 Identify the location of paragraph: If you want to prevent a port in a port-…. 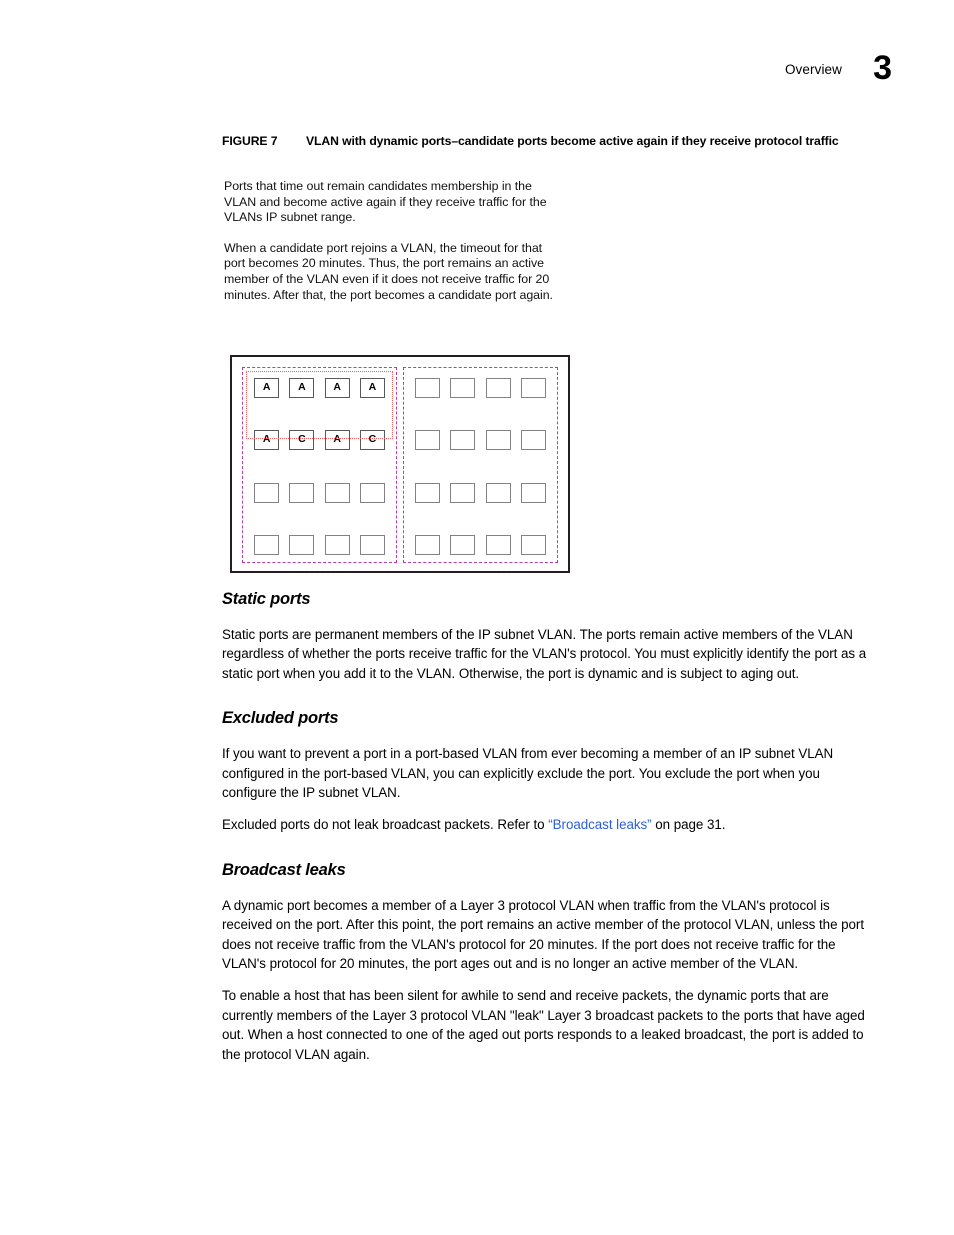
(528, 773).